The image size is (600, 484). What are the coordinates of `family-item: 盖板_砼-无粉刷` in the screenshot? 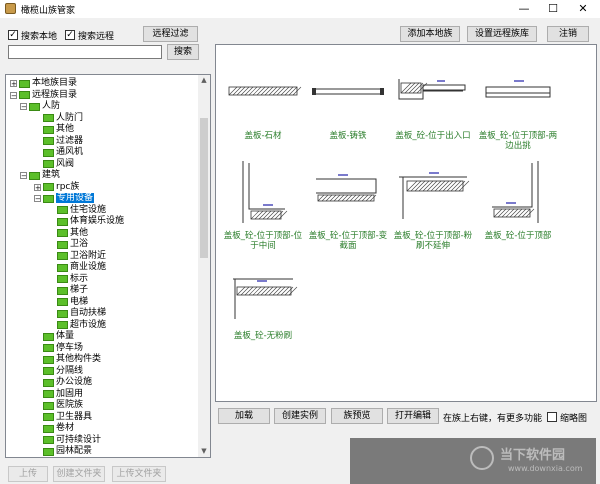 It's located at (263, 300).